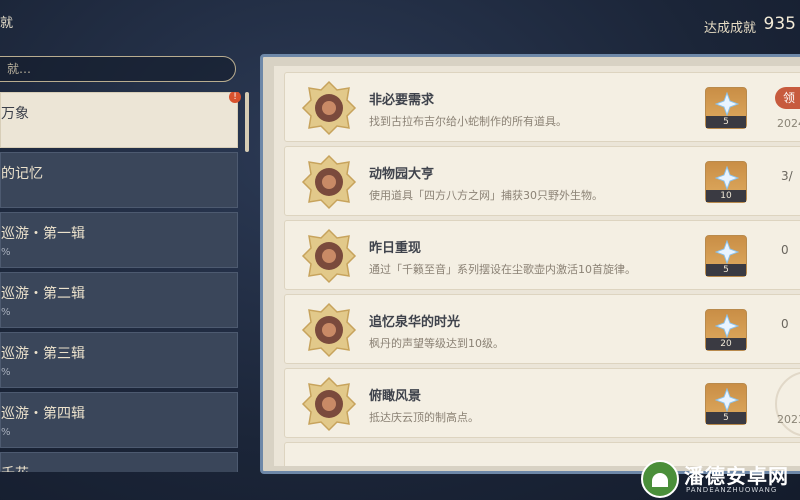 The image size is (800, 500). I want to click on page-title: 就, so click(7, 23).